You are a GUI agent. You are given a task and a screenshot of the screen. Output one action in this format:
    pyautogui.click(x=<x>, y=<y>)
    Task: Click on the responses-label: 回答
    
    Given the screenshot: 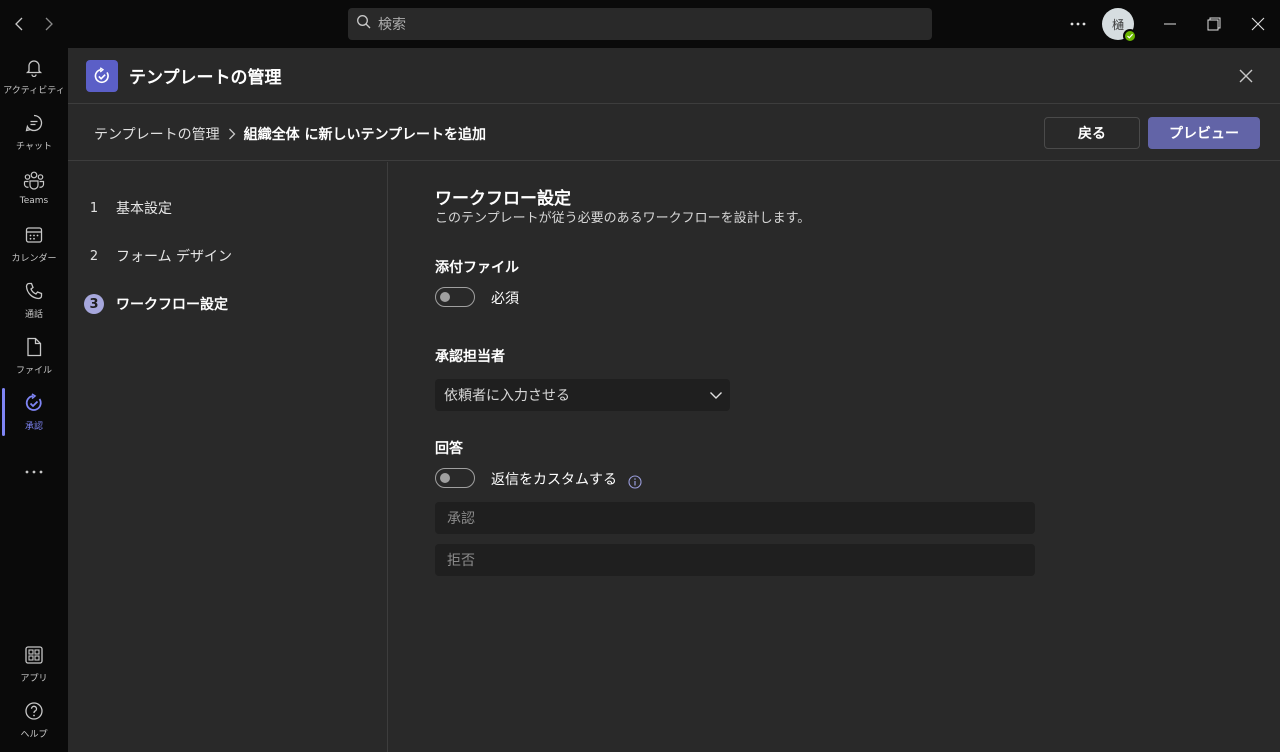 What is the action you would take?
    pyautogui.click(x=449, y=449)
    